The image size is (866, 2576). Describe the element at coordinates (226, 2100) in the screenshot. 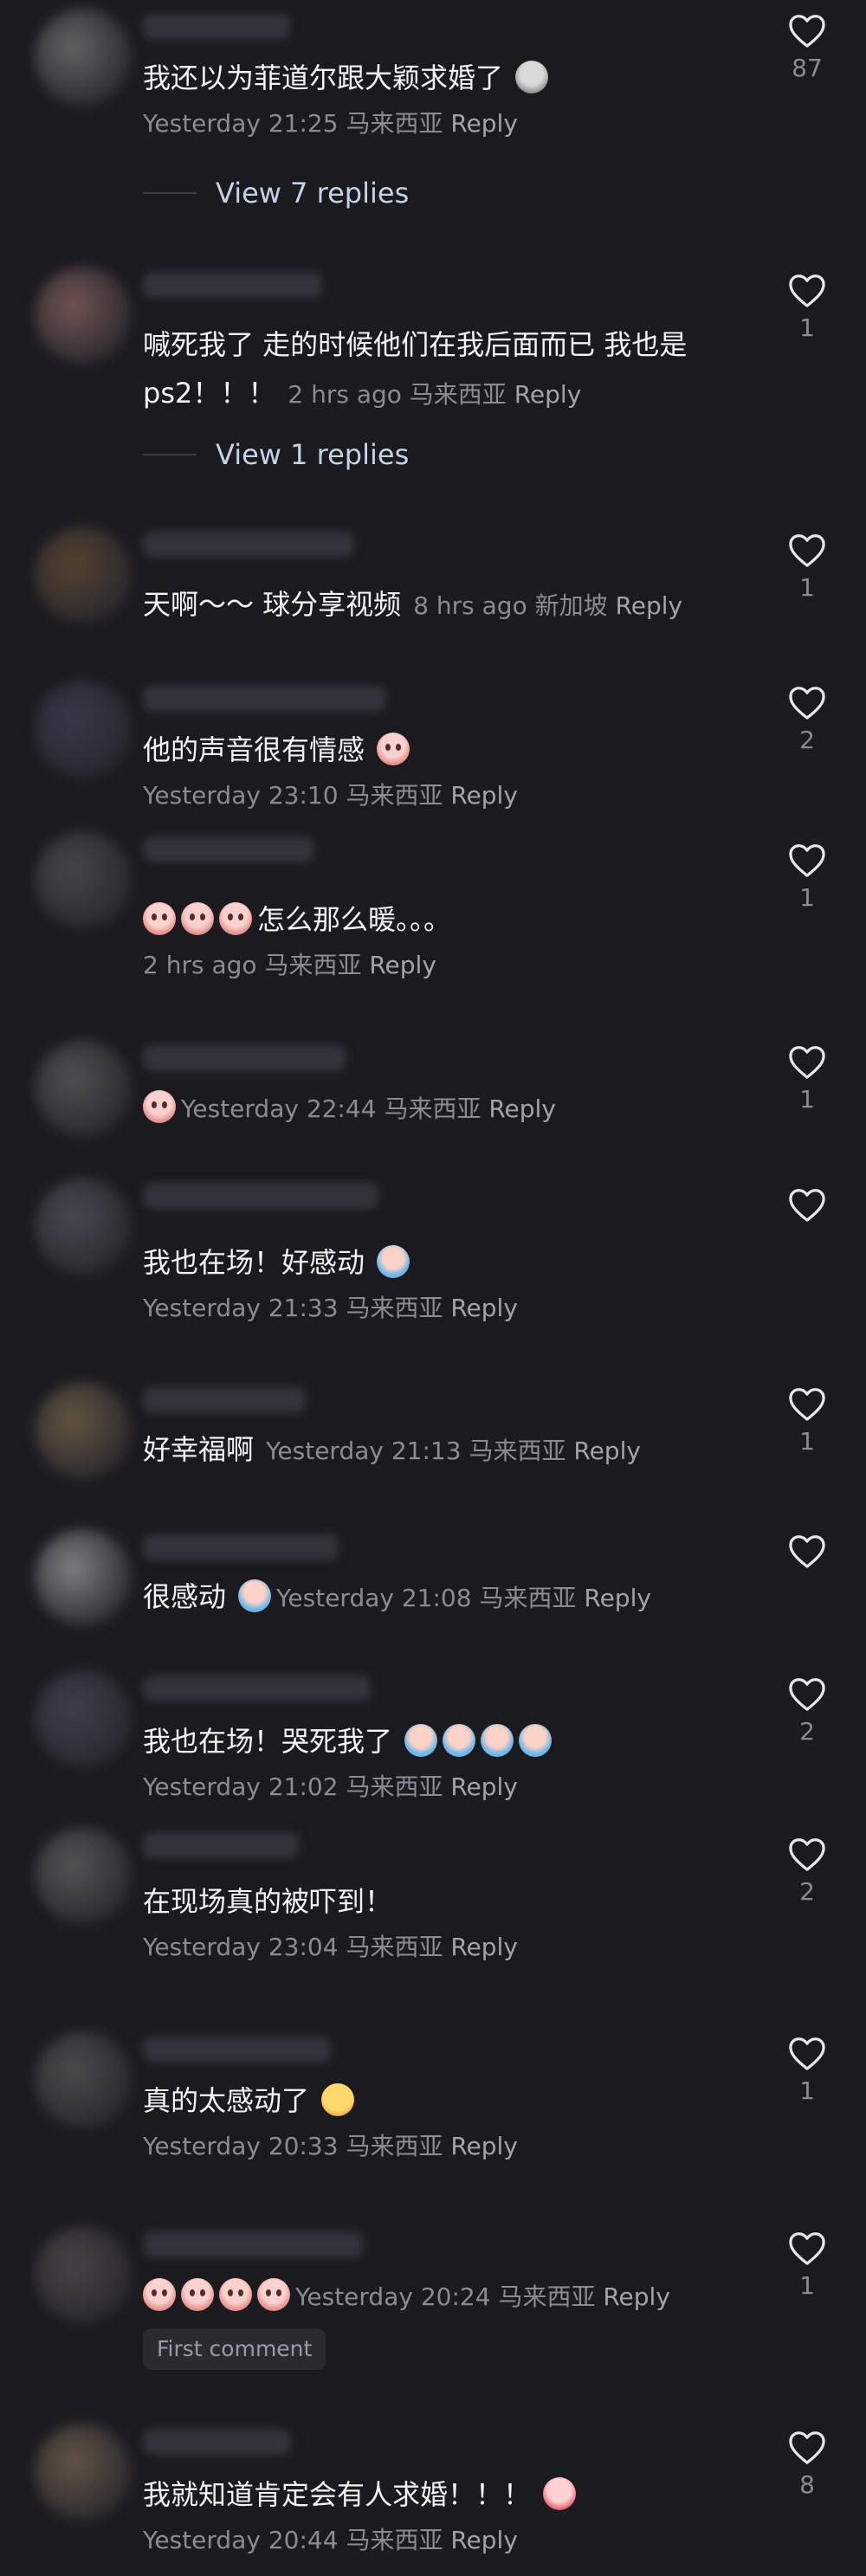

I see `comment-text: 真的太感动了` at that location.